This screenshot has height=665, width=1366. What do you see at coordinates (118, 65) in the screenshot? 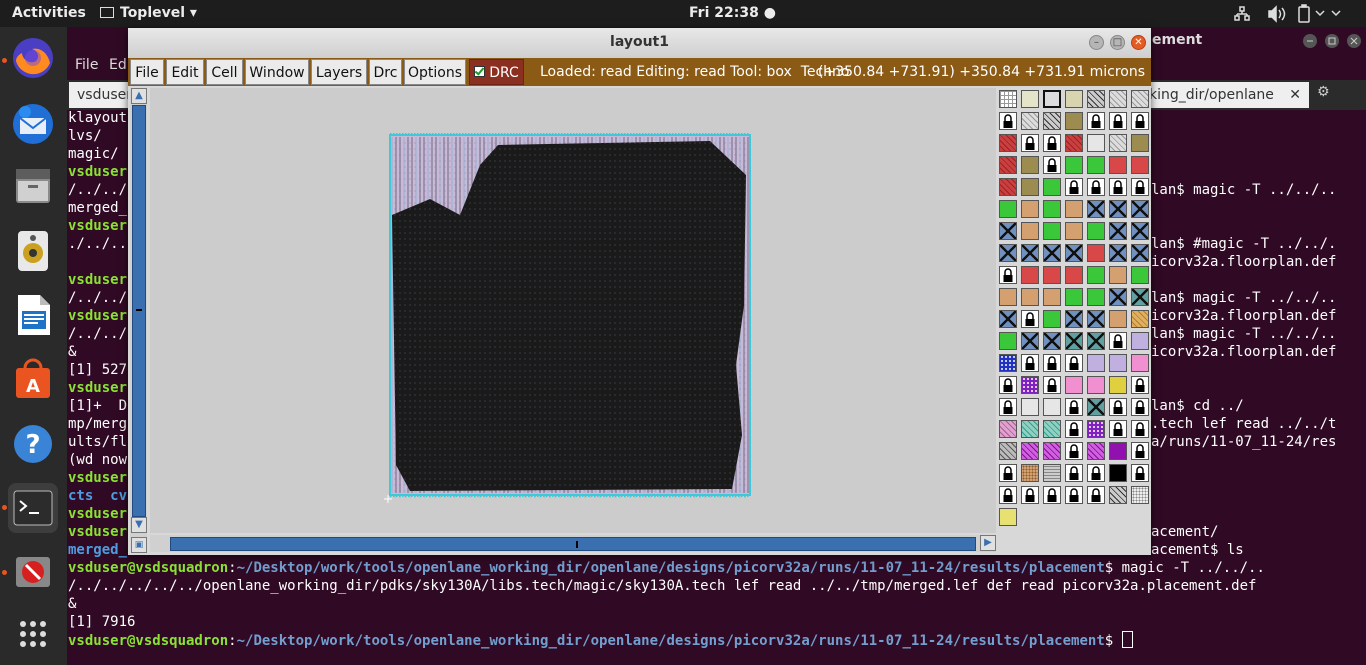
I see `terminal-menu-edit: Ed` at bounding box center [118, 65].